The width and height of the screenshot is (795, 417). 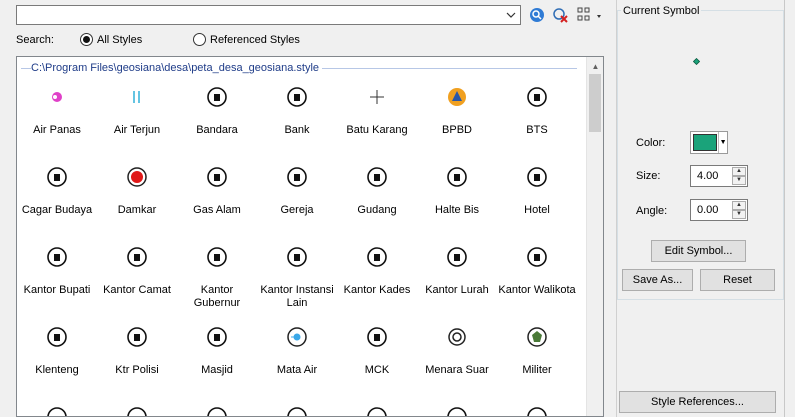 What do you see at coordinates (789, 208) in the screenshot?
I see `window-edge` at bounding box center [789, 208].